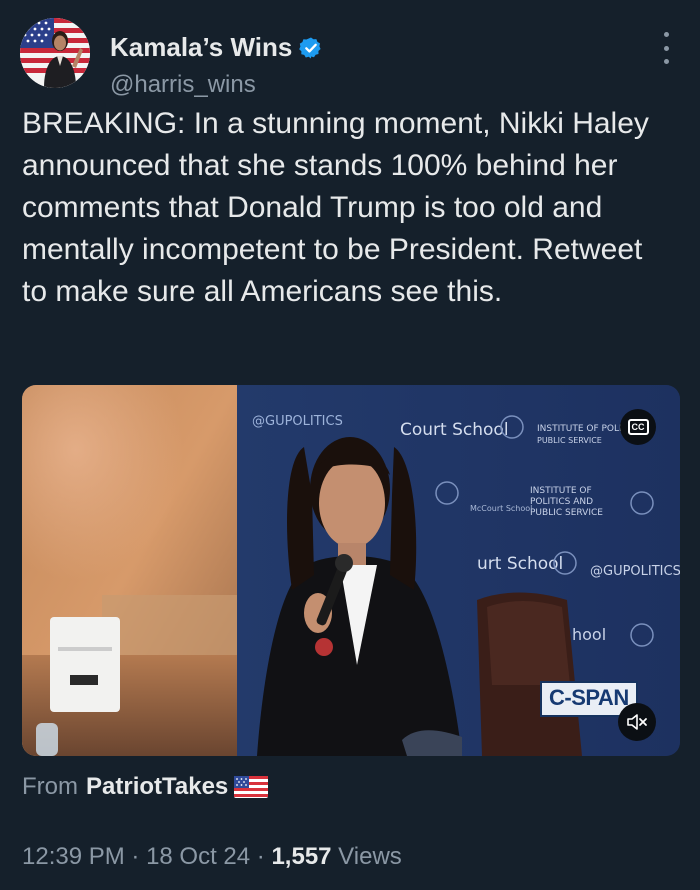  I want to click on mute-button, so click(637, 722).